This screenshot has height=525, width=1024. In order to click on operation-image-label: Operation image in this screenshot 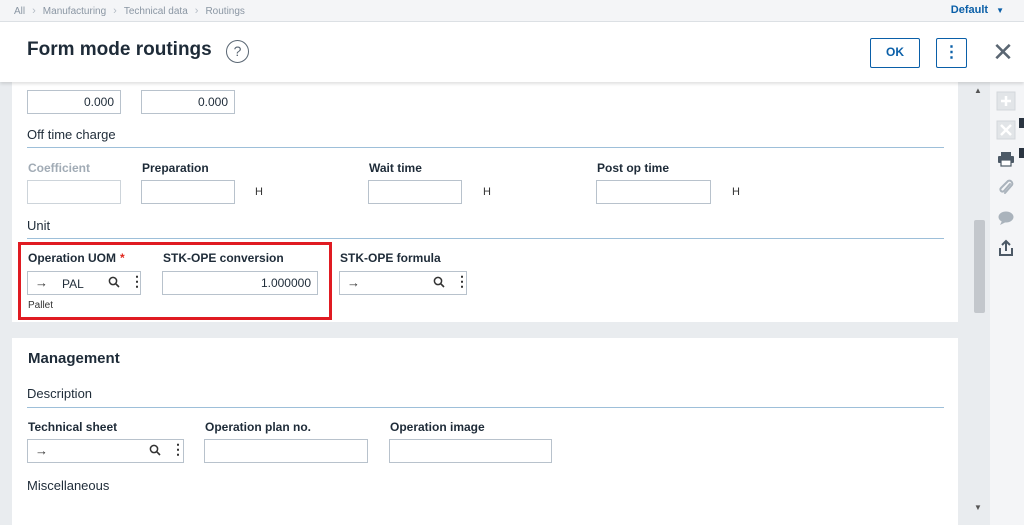, I will do `click(437, 427)`.